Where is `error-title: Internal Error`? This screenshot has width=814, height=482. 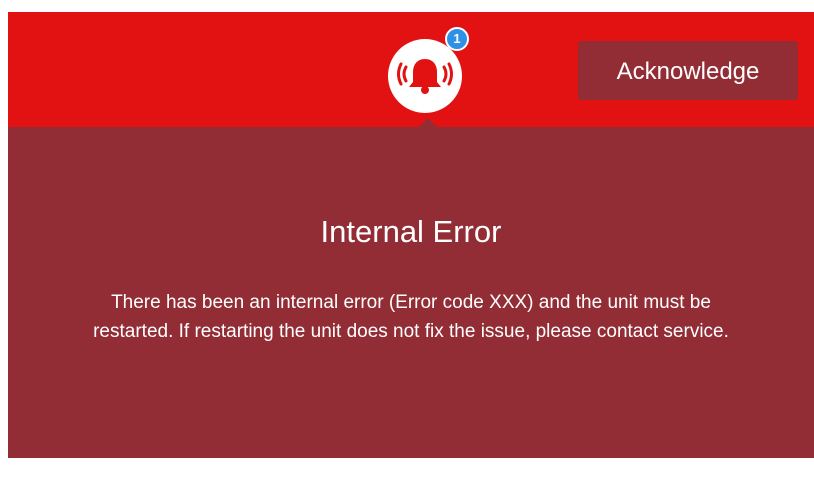 error-title: Internal Error is located at coordinates (411, 231).